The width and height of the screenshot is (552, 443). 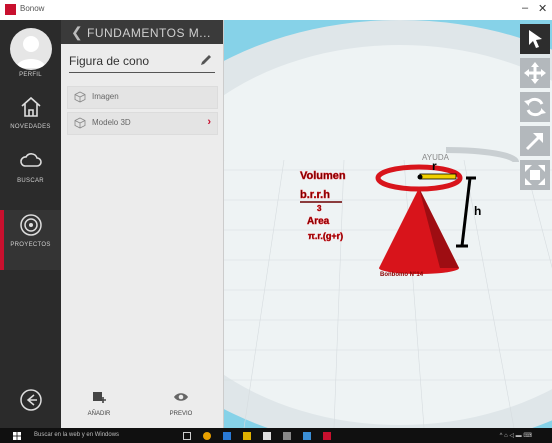 I want to click on rotate-icon, so click(x=535, y=107).